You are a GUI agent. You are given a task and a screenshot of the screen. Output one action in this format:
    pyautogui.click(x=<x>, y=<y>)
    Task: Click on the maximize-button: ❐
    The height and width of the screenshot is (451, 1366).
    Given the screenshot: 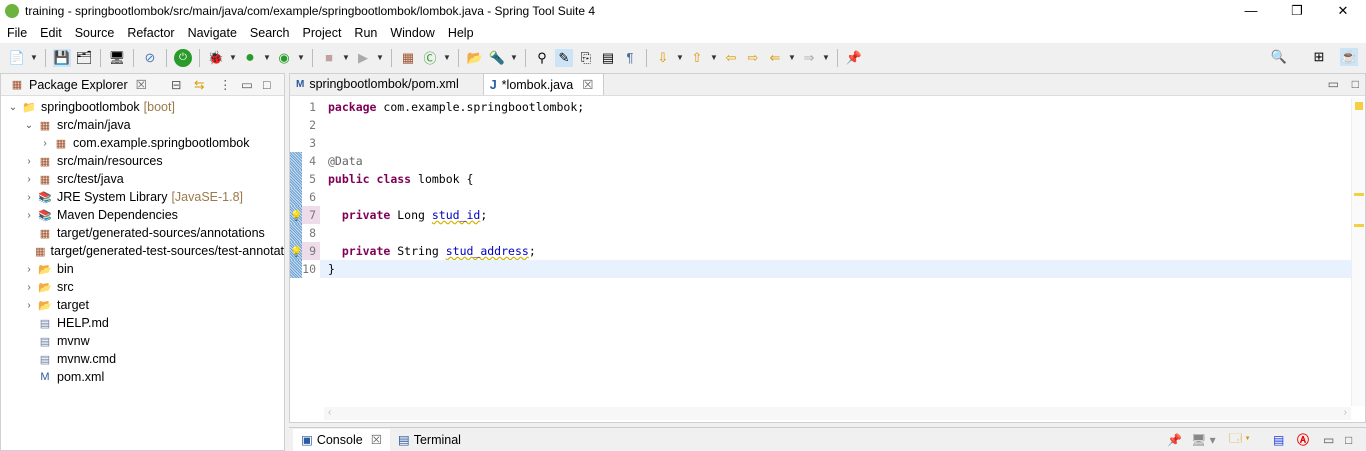 What is the action you would take?
    pyautogui.click(x=1297, y=11)
    